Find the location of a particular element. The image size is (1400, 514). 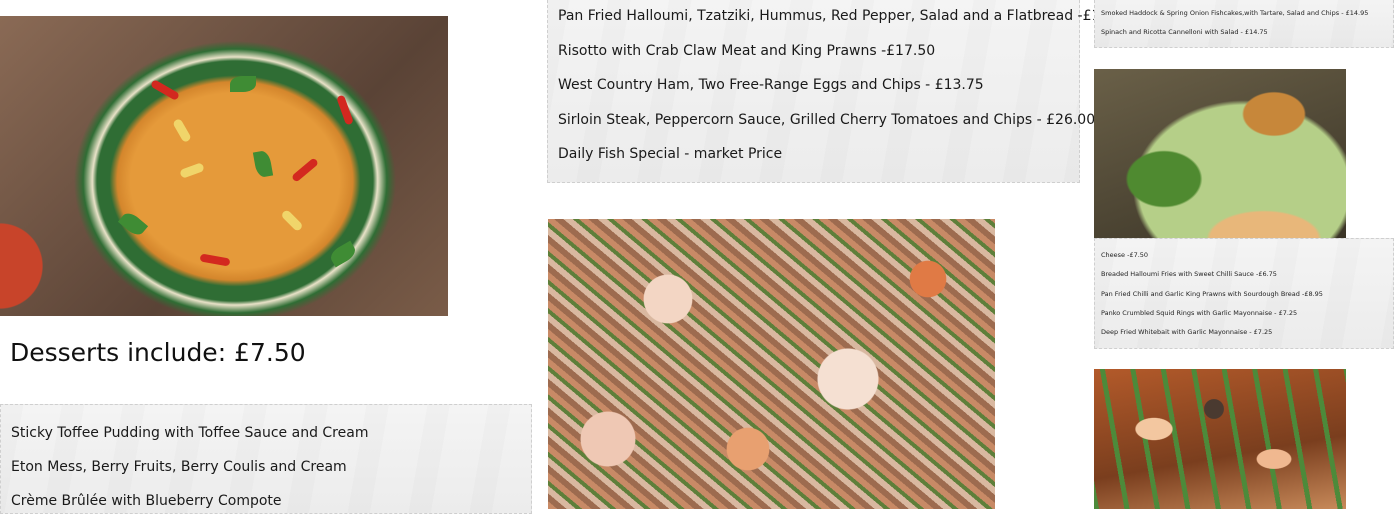

seafood-dish-photo is located at coordinates (1220, 439).